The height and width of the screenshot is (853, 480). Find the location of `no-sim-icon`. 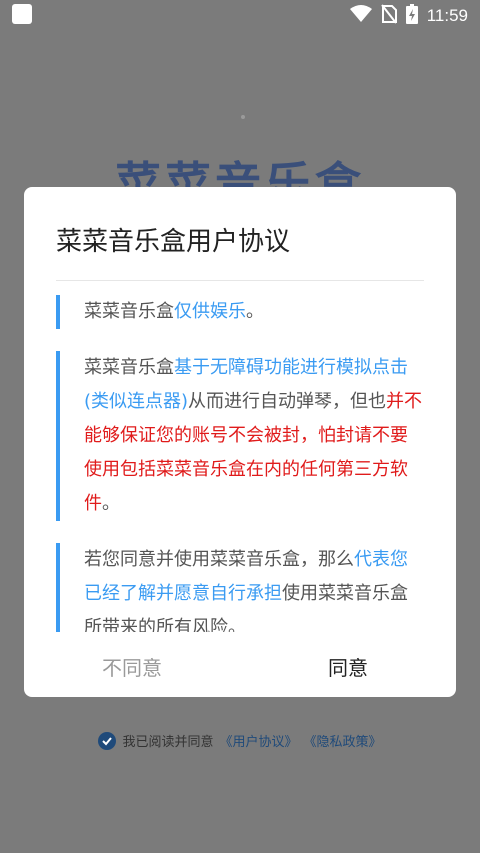

no-sim-icon is located at coordinates (388, 16).